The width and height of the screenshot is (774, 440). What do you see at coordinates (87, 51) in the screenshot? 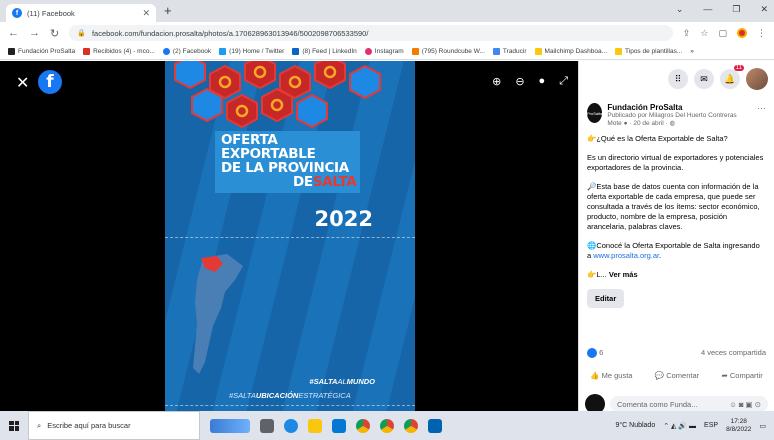
I see `gmail-icon` at bounding box center [87, 51].